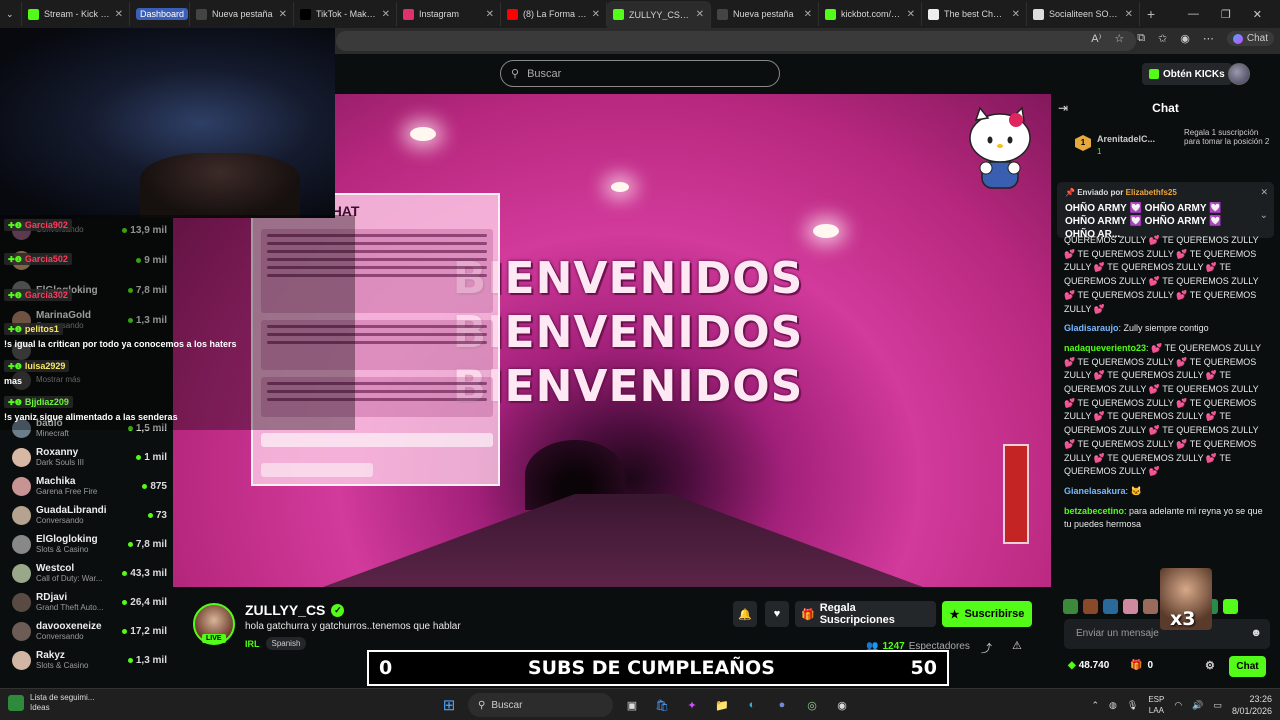  Describe the element at coordinates (722, 705) in the screenshot. I see `file-explorer-icon: 📁` at that location.